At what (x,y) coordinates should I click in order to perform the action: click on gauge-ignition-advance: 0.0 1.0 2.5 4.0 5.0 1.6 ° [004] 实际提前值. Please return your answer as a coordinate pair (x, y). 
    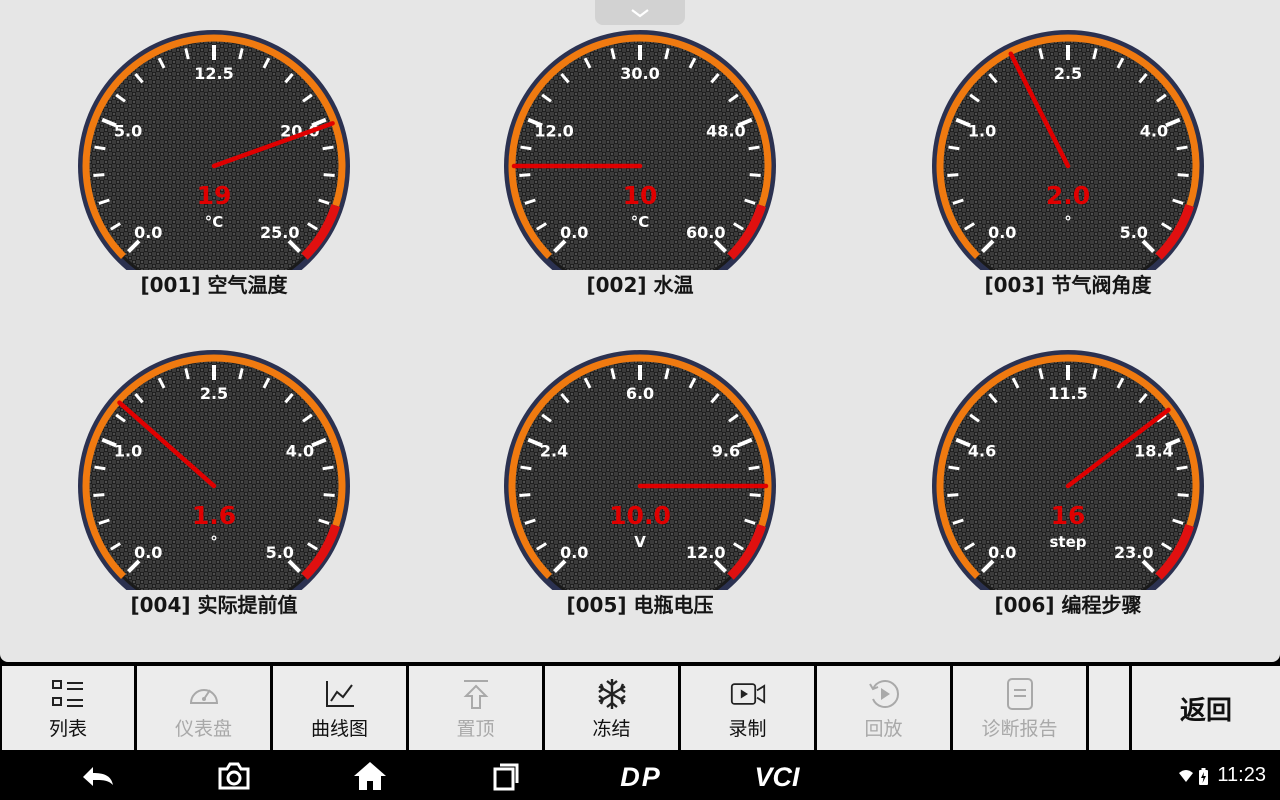
    Looking at the image, I should click on (214, 486).